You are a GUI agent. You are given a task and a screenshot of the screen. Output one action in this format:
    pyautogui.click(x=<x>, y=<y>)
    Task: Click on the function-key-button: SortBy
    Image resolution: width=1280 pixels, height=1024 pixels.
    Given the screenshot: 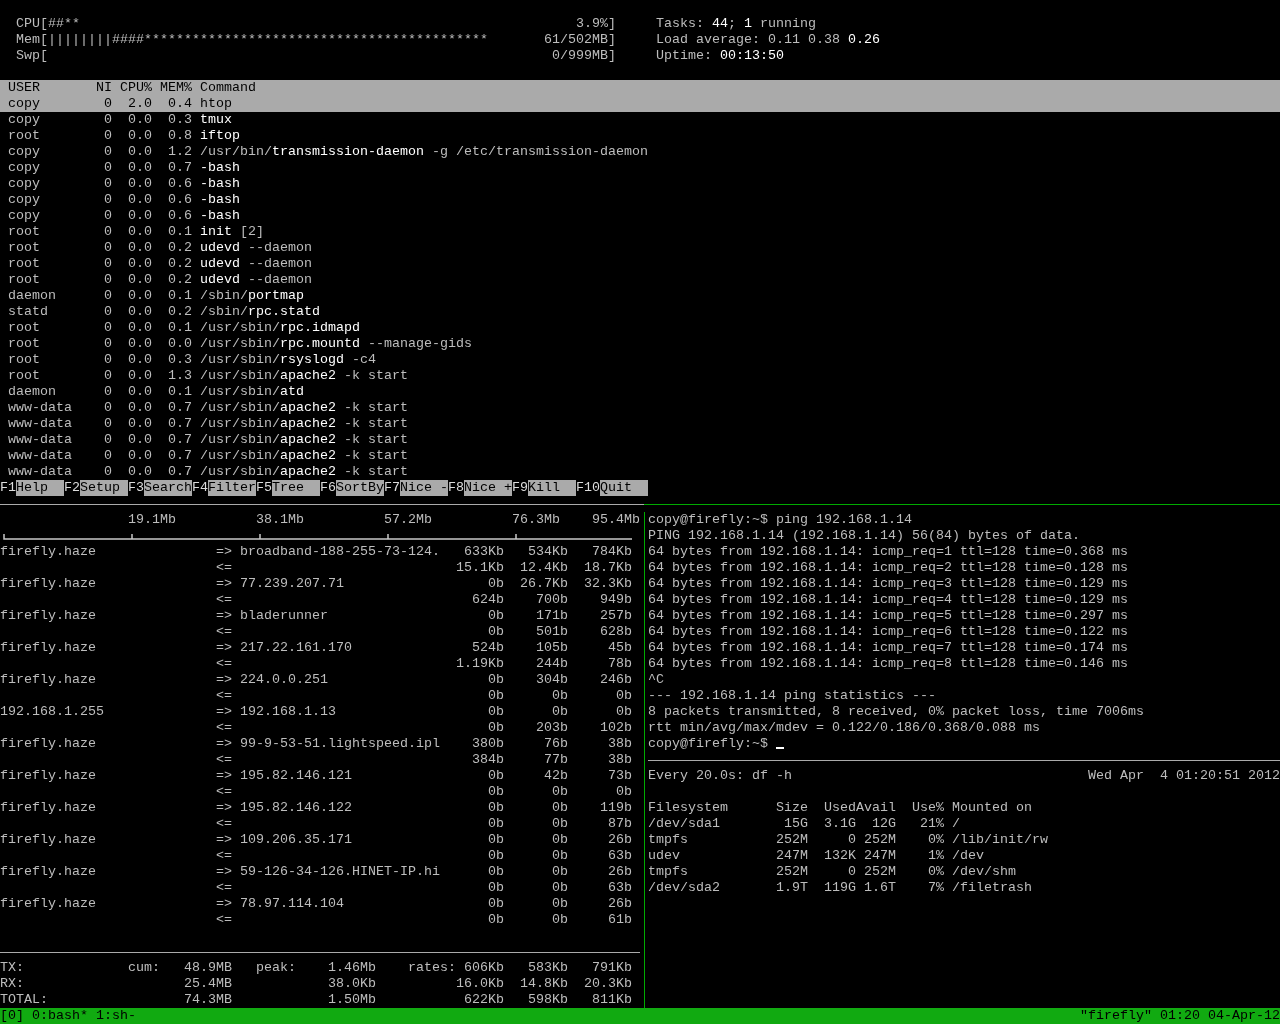 What is the action you would take?
    pyautogui.click(x=360, y=488)
    